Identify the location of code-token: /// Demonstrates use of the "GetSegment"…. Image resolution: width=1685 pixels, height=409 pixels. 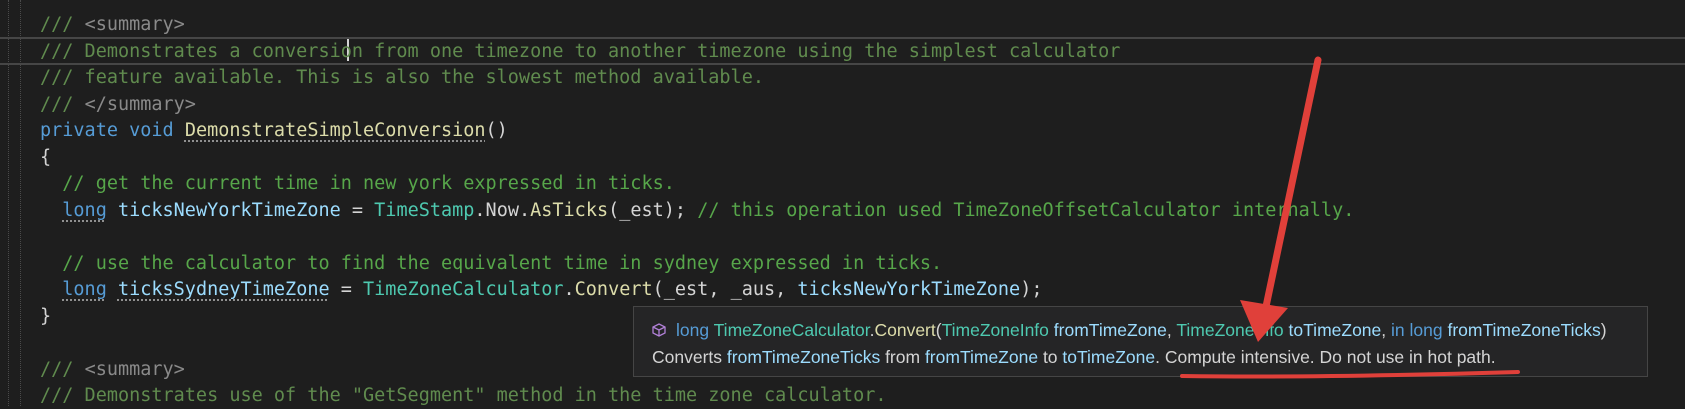
(463, 395).